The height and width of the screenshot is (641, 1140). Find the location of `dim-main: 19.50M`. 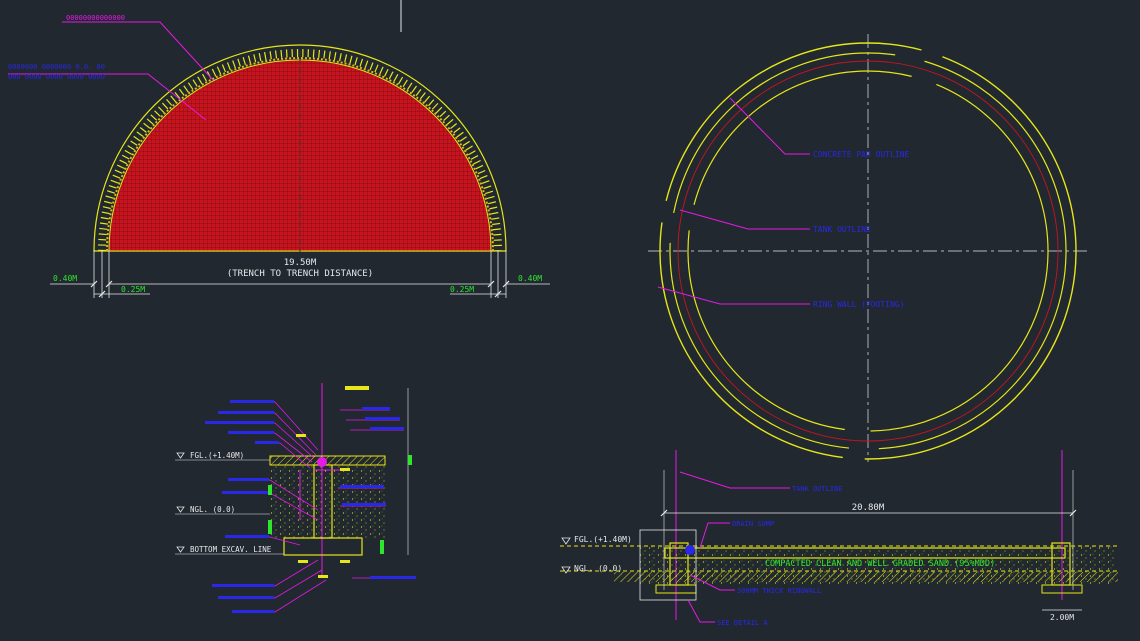

dim-main: 19.50M is located at coordinates (300, 263).